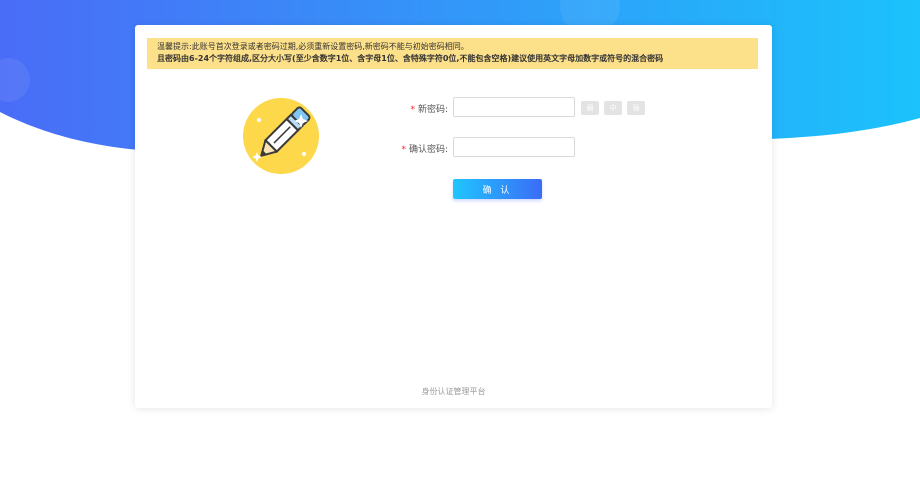 The image size is (920, 478). I want to click on footer-text: 身份认证管理平台, so click(453, 391).